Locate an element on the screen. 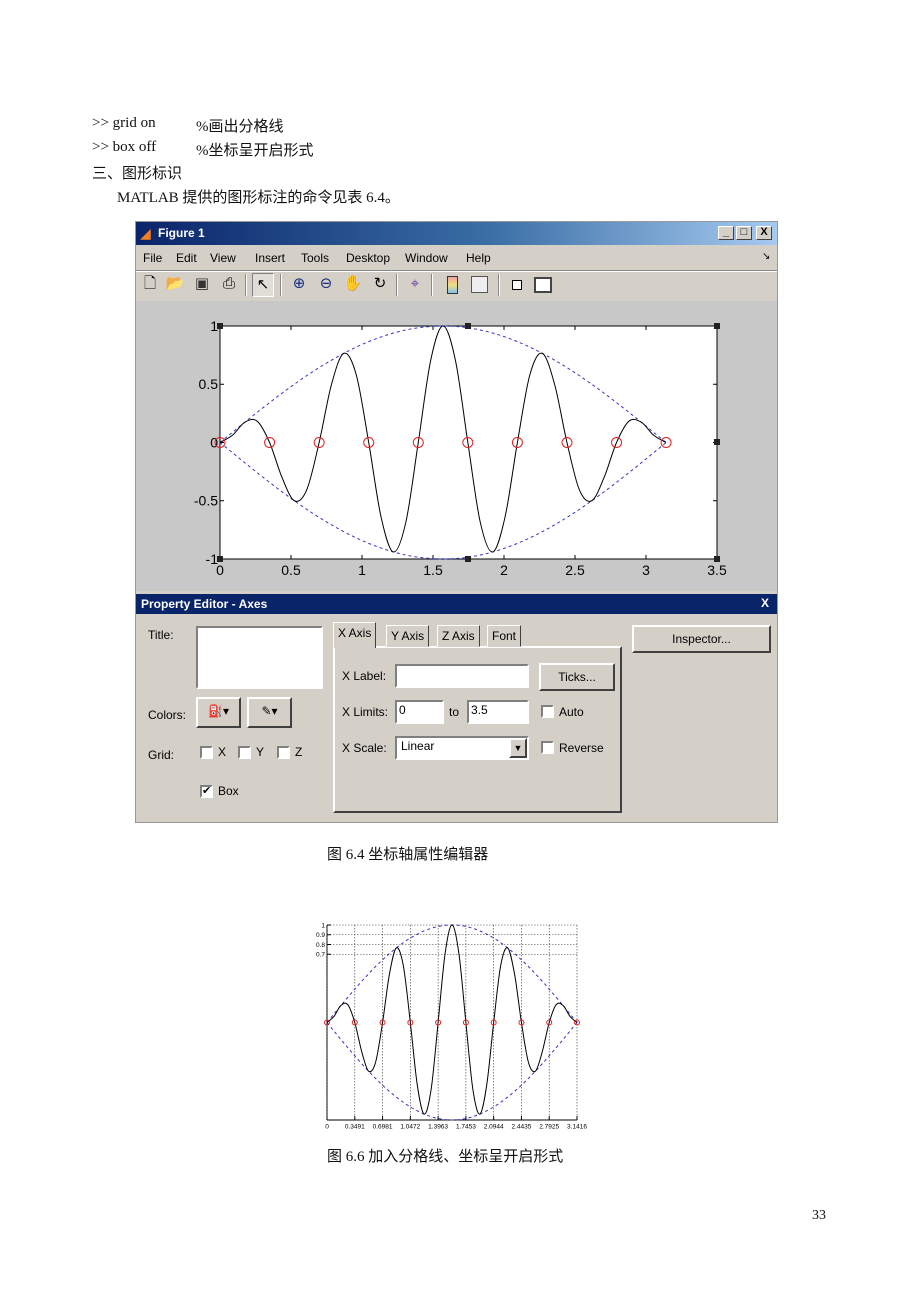  print-icon: ⎙ is located at coordinates (229, 285).